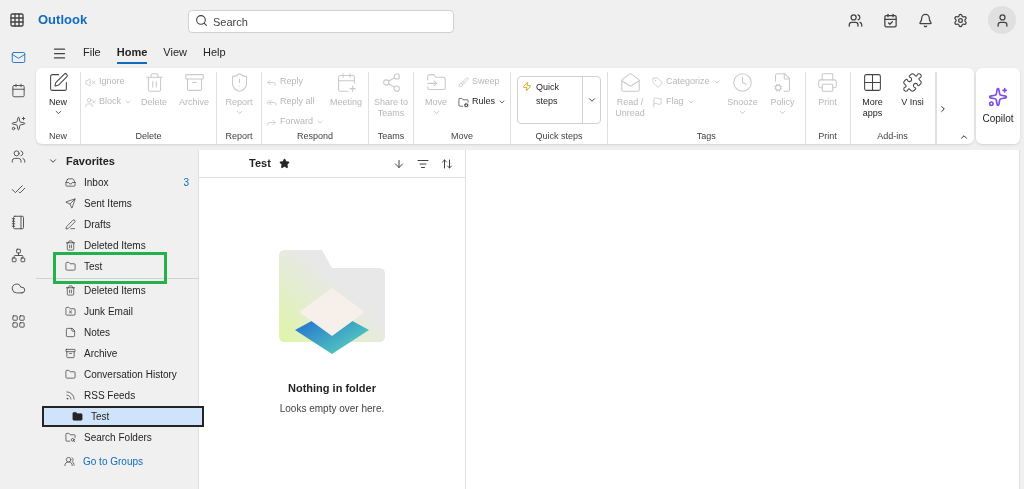 The height and width of the screenshot is (489, 1024). What do you see at coordinates (260, 164) in the screenshot?
I see `folder-title: Test` at bounding box center [260, 164].